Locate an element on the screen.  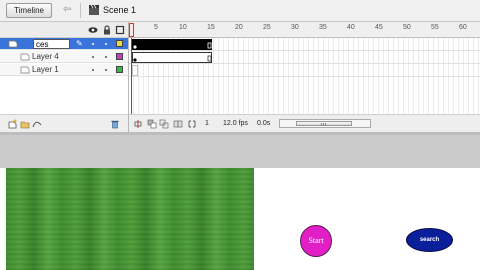
new-layer-icon is located at coordinates (13, 124).